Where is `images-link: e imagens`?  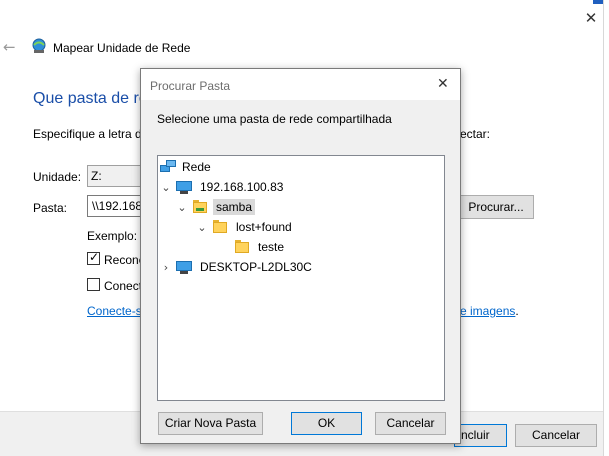
images-link: e imagens is located at coordinates (487, 311).